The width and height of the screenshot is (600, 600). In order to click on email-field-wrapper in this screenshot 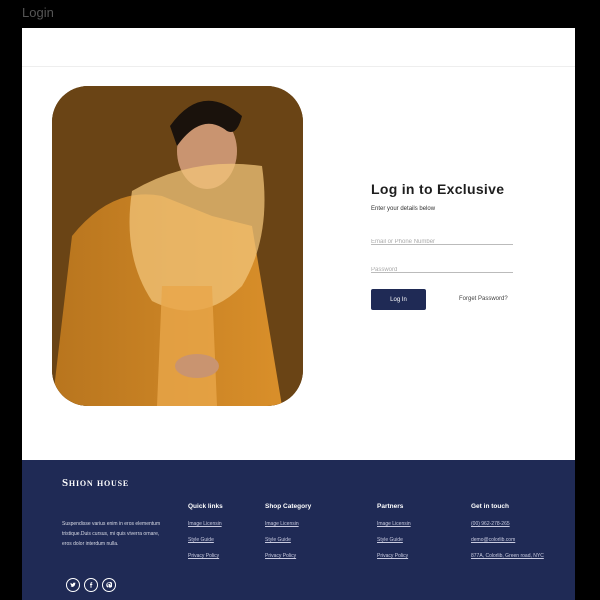, I will do `click(442, 239)`.